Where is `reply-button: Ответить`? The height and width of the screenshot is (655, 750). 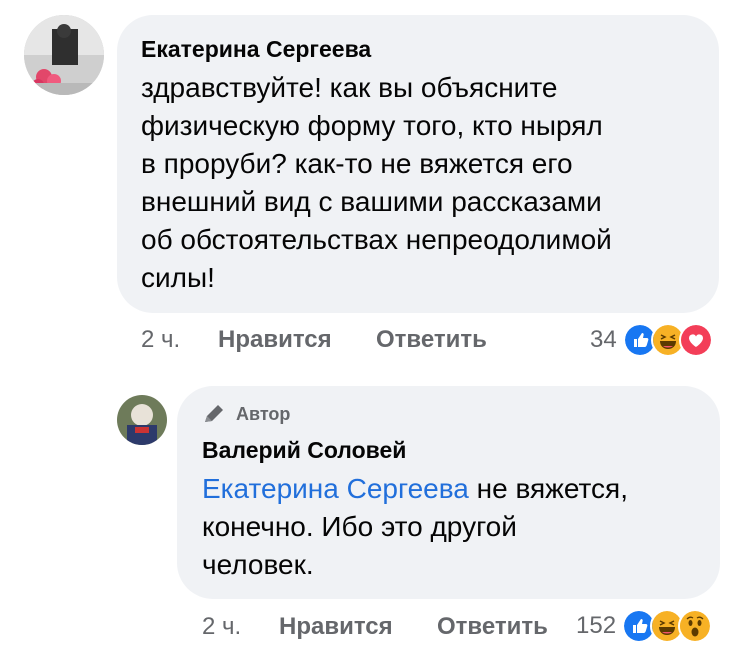 reply-button: Ответить is located at coordinates (431, 340).